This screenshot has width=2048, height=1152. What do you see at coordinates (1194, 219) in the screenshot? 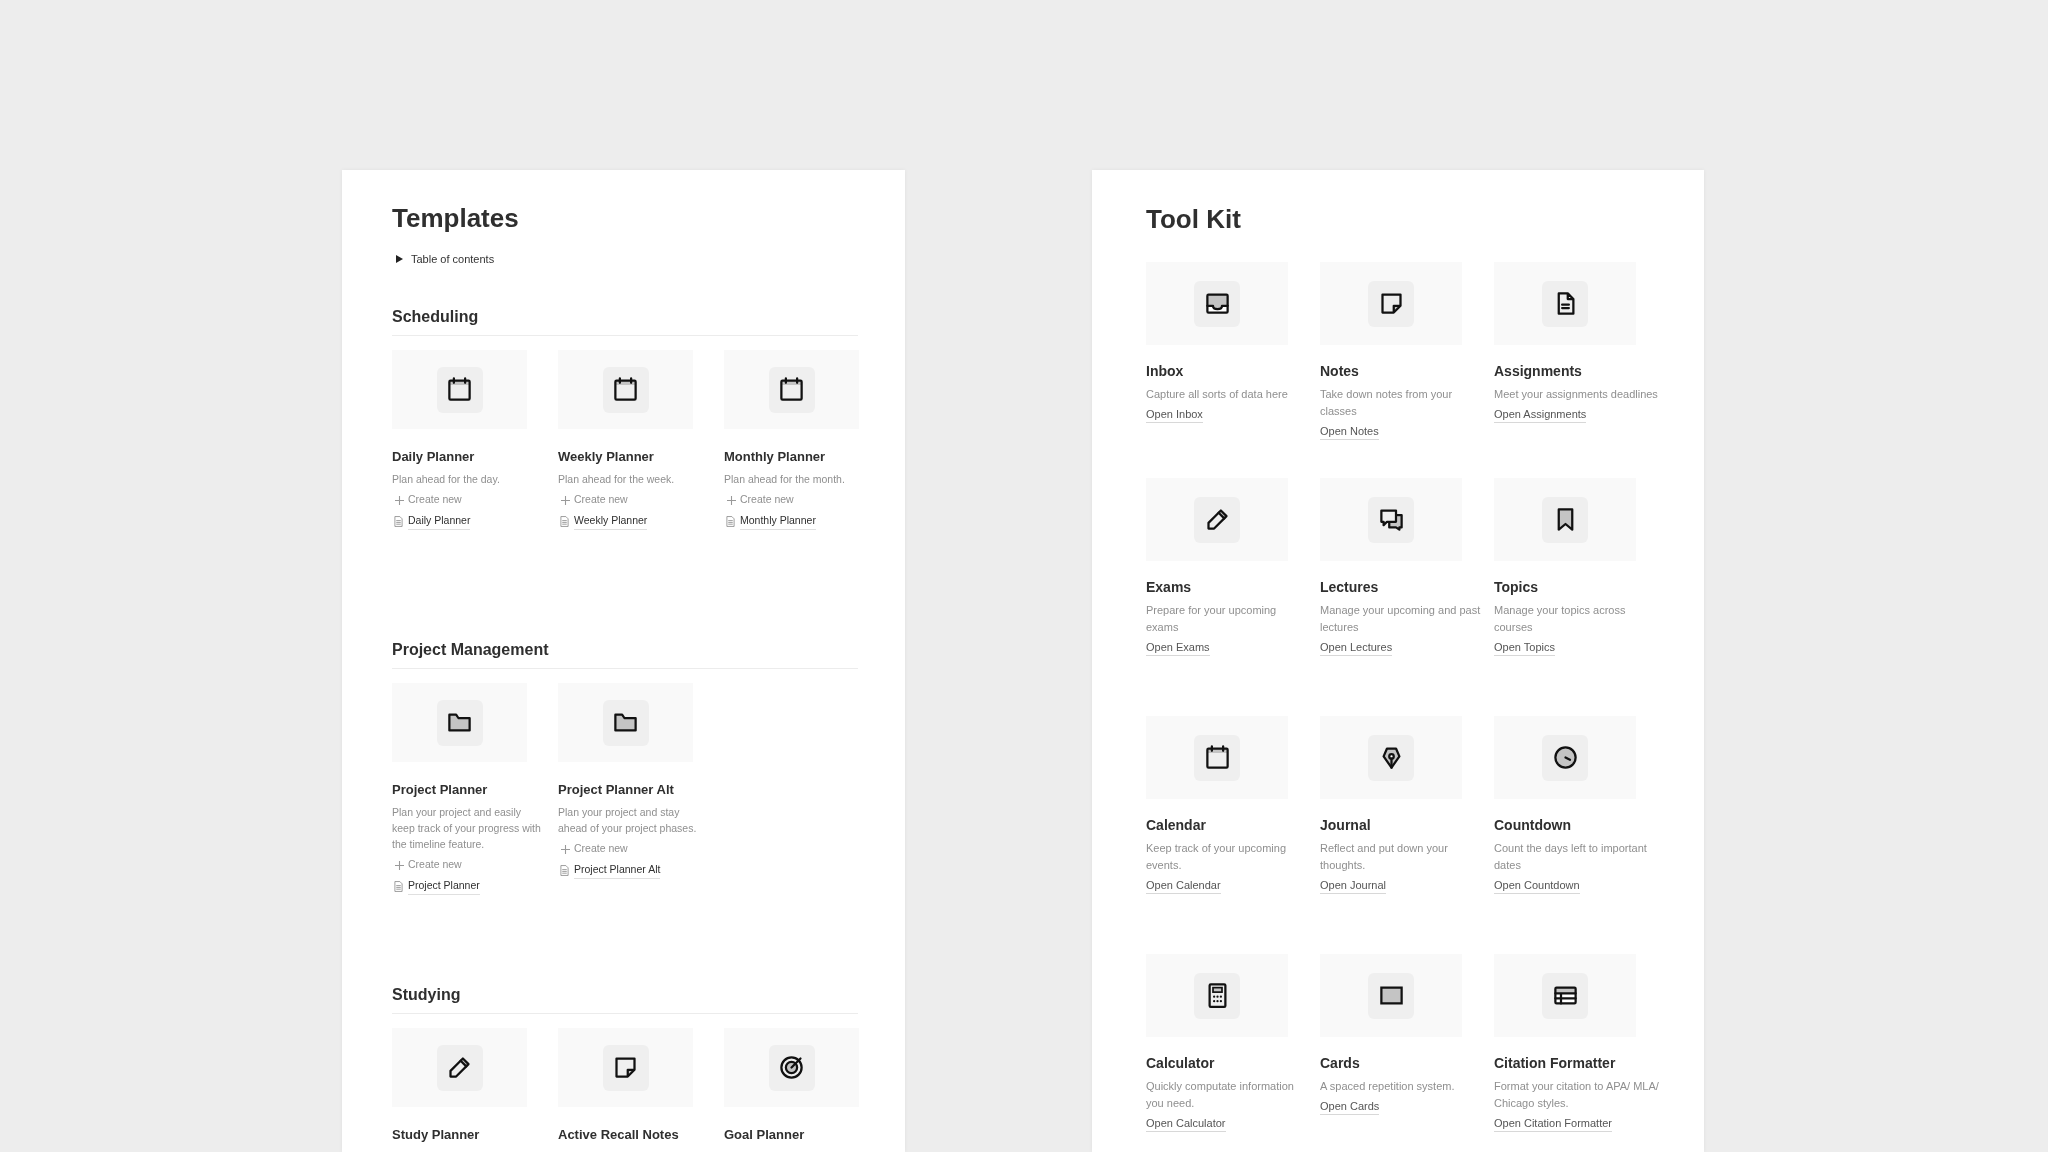
I see `page-title: Tool Kit` at bounding box center [1194, 219].